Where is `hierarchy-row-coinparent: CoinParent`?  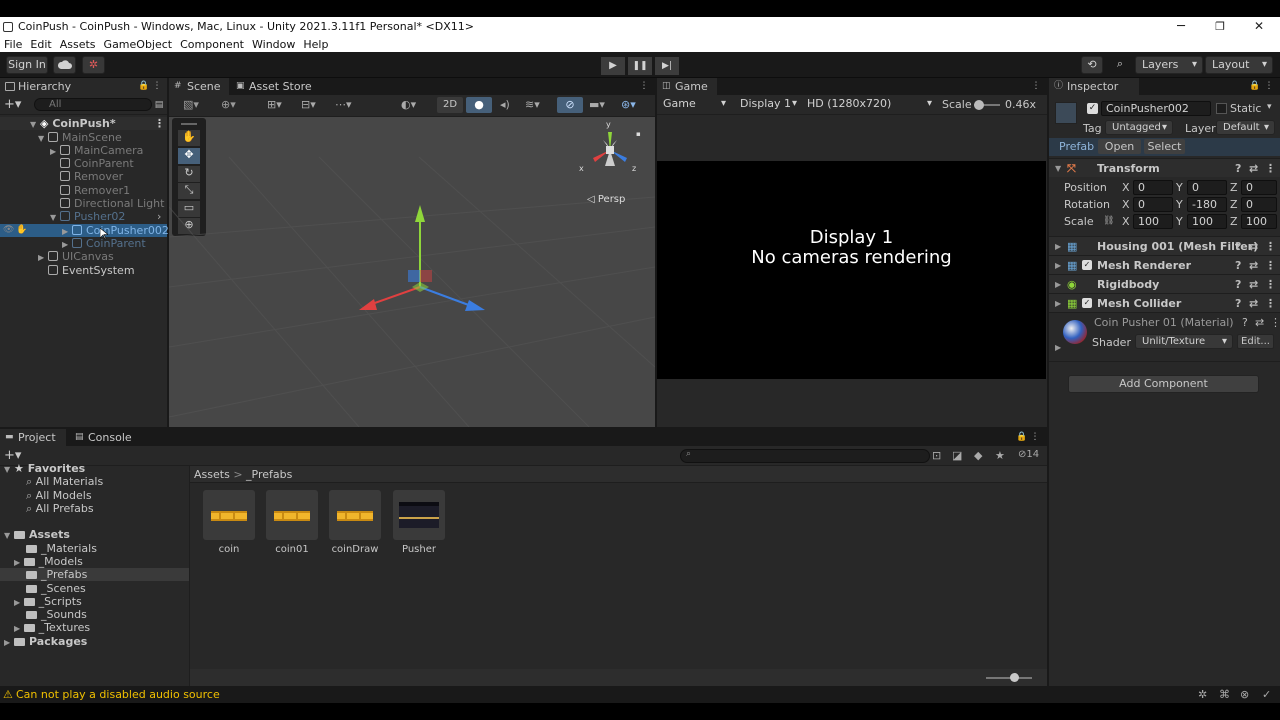 hierarchy-row-coinparent: CoinParent is located at coordinates (83, 163).